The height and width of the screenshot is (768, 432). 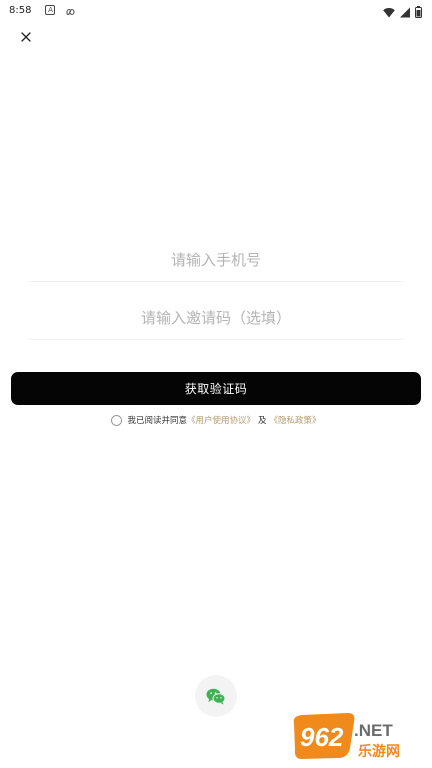 I want to click on phone-input, so click(x=216, y=259).